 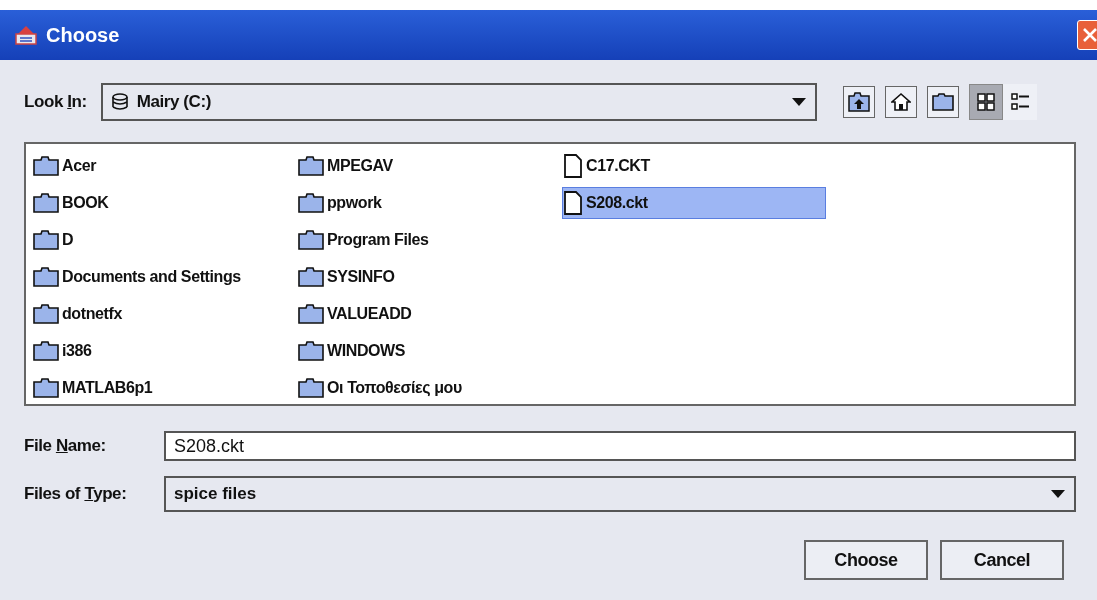 I want to click on look-in-label: Look In:, so click(x=55, y=102).